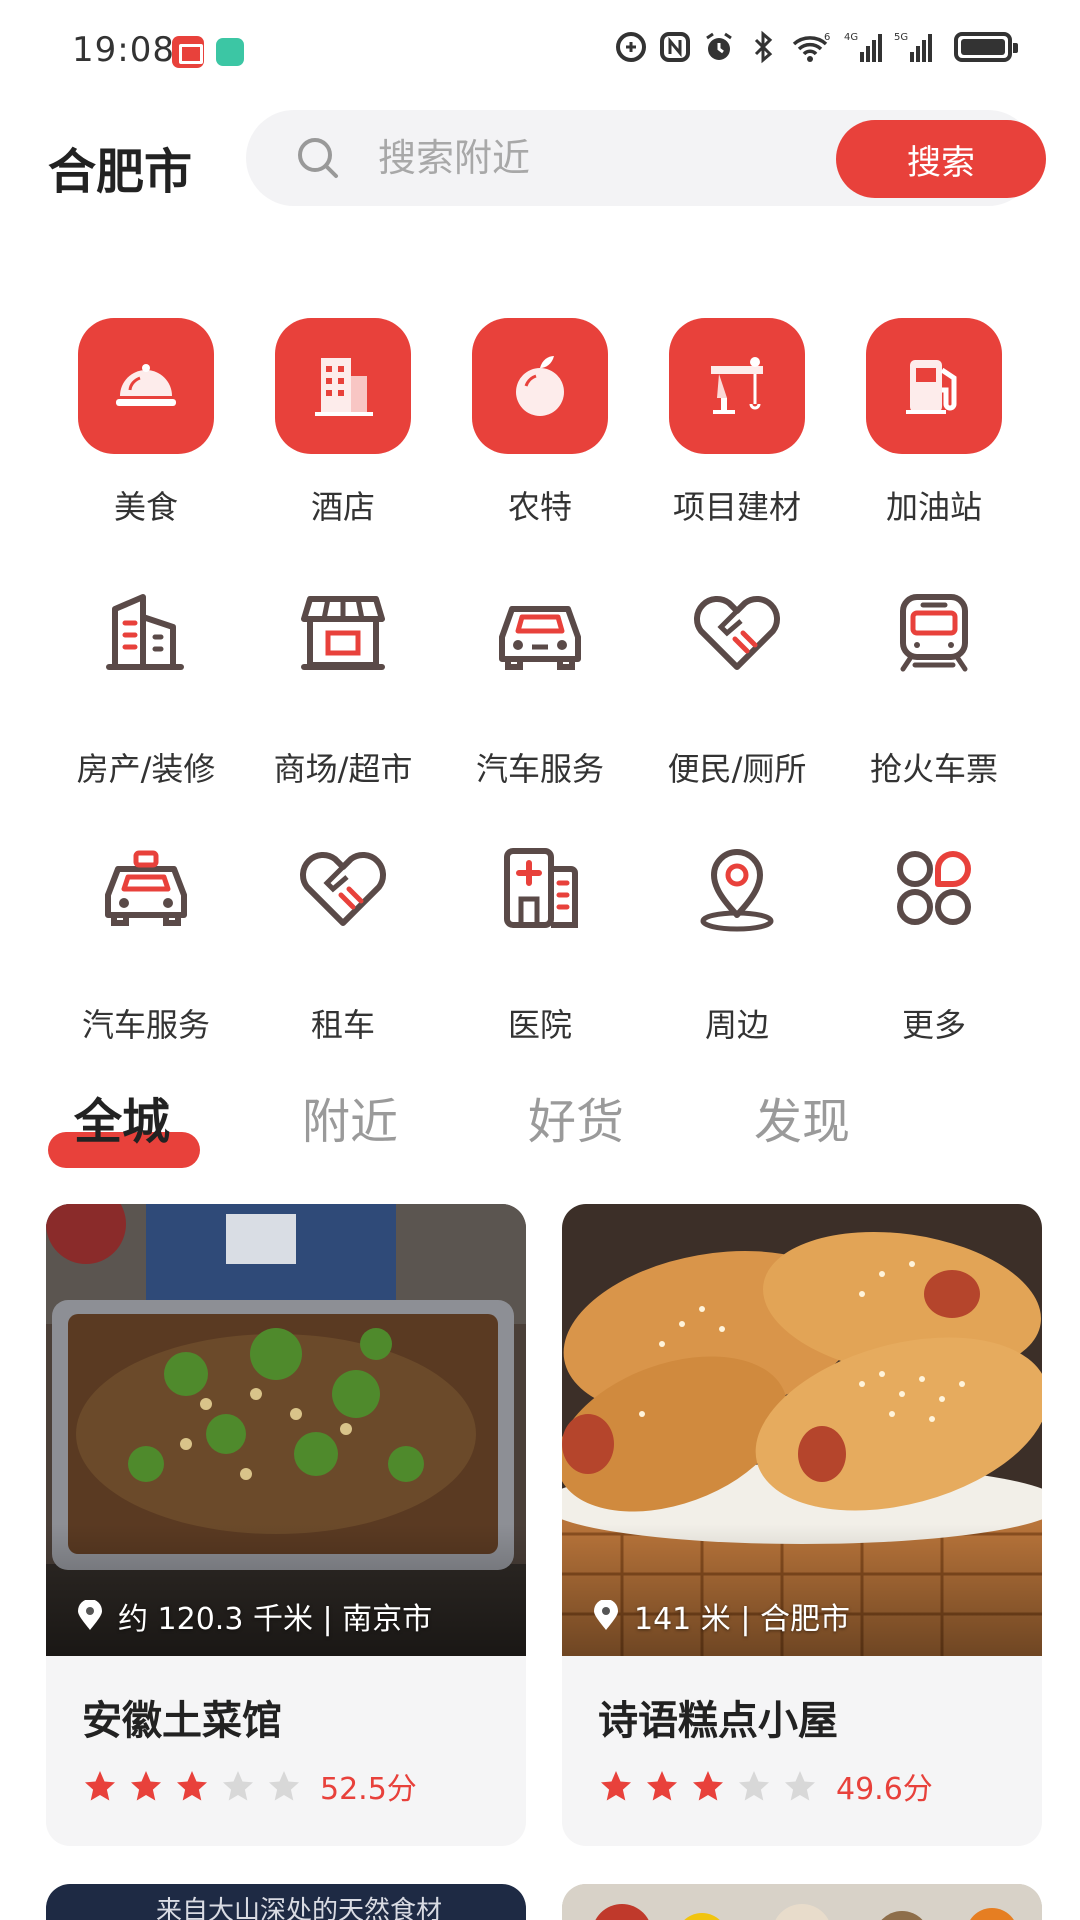 The width and height of the screenshot is (1080, 1920). Describe the element at coordinates (540, 50) in the screenshot. I see `status-bar: 19:08 6 4G 5G` at that location.